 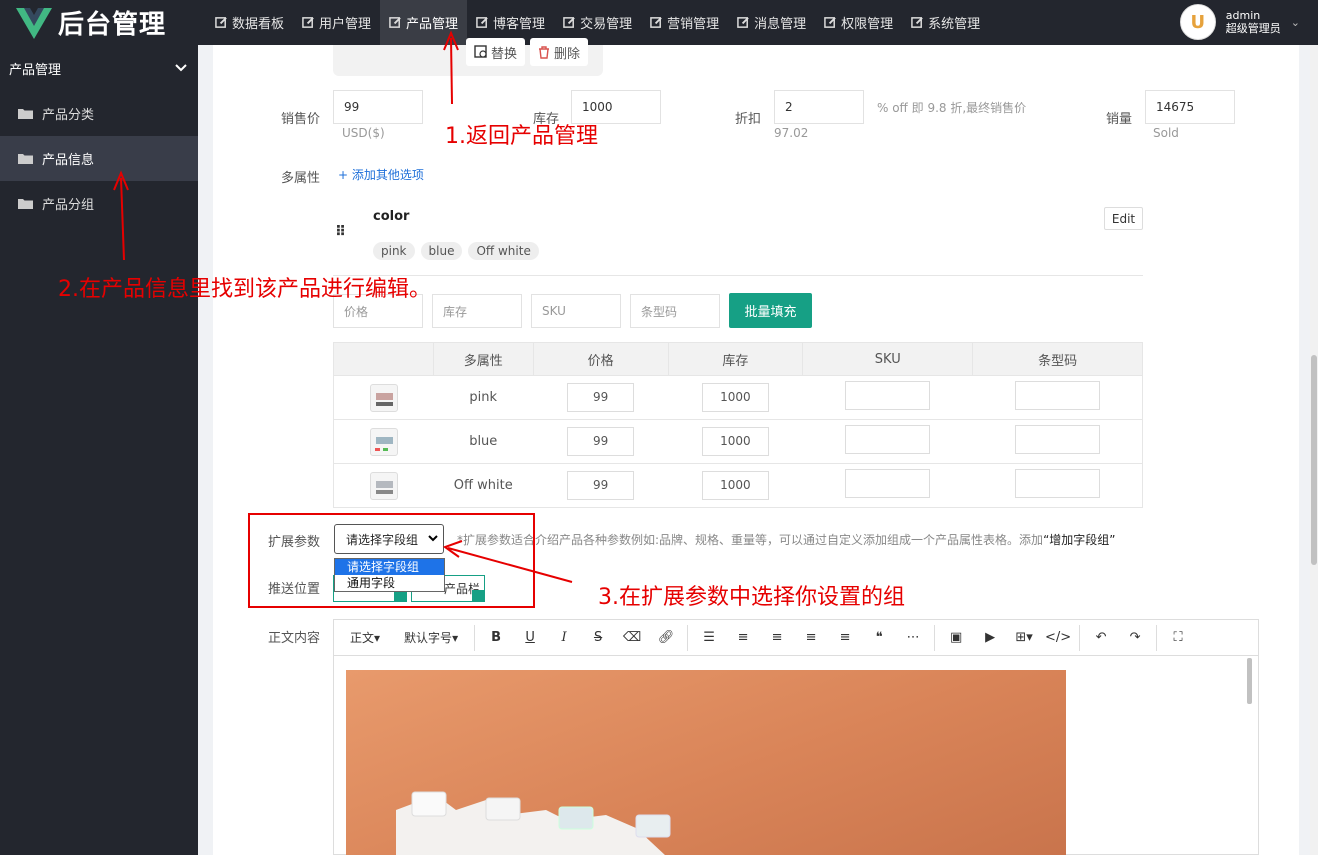 What do you see at coordinates (780, 24) in the screenshot?
I see `nav-label: 消息管理` at bounding box center [780, 24].